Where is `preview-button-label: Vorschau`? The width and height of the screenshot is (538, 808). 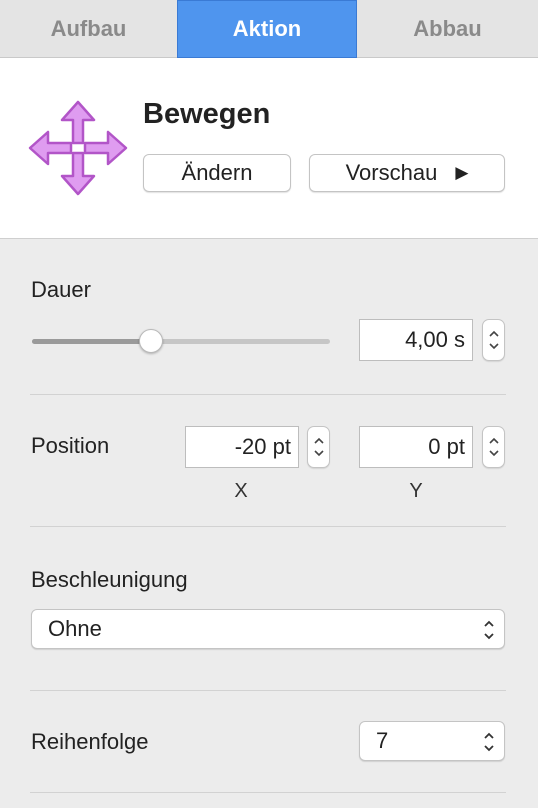 preview-button-label: Vorschau is located at coordinates (391, 172).